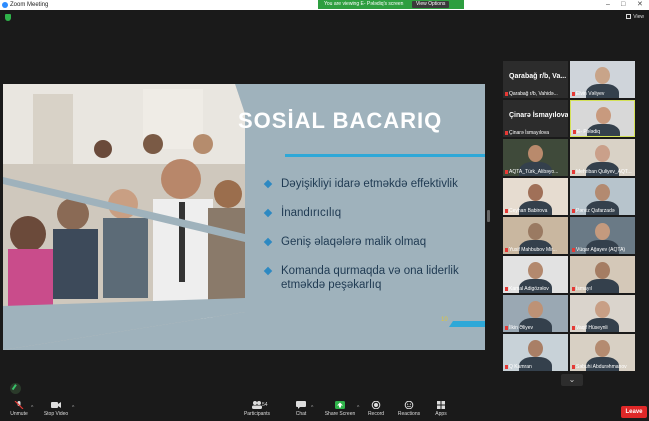  What do you see at coordinates (602, 79) in the screenshot?
I see `participant-tile: Elvin Vəliyev` at bounding box center [602, 79].